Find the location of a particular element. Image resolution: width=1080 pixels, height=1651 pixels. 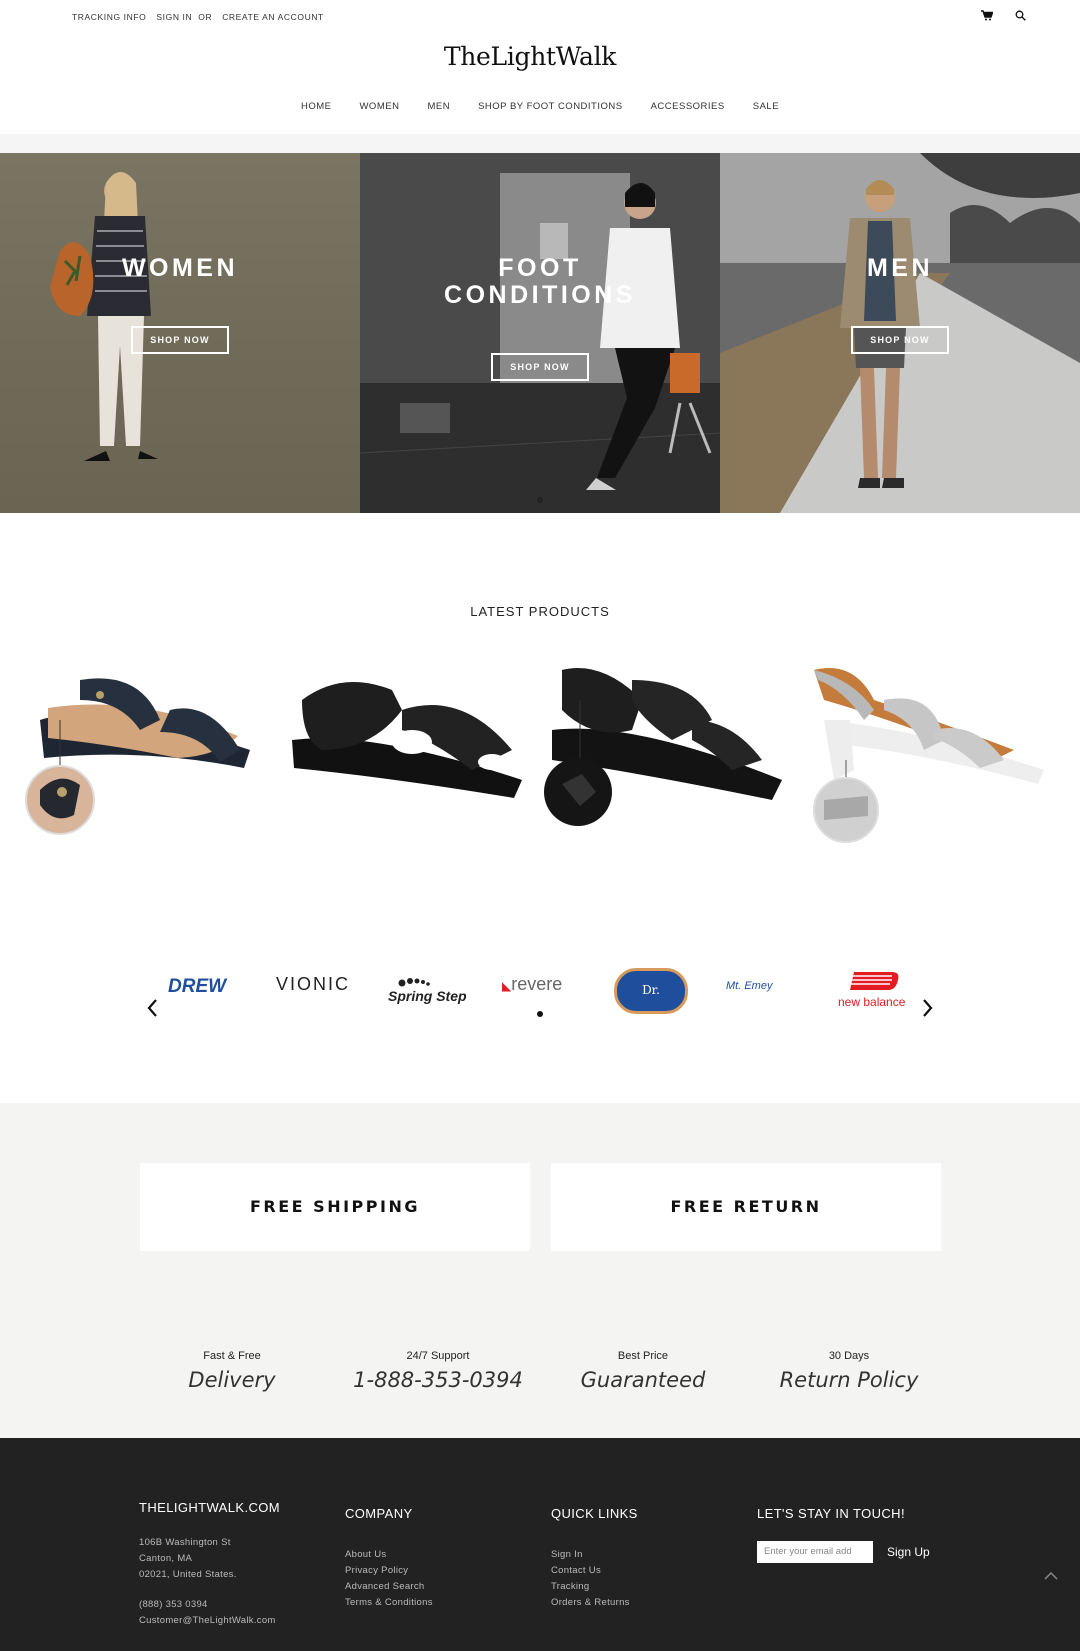

brand-logo-new-balance: new balance is located at coordinates (871, 989).